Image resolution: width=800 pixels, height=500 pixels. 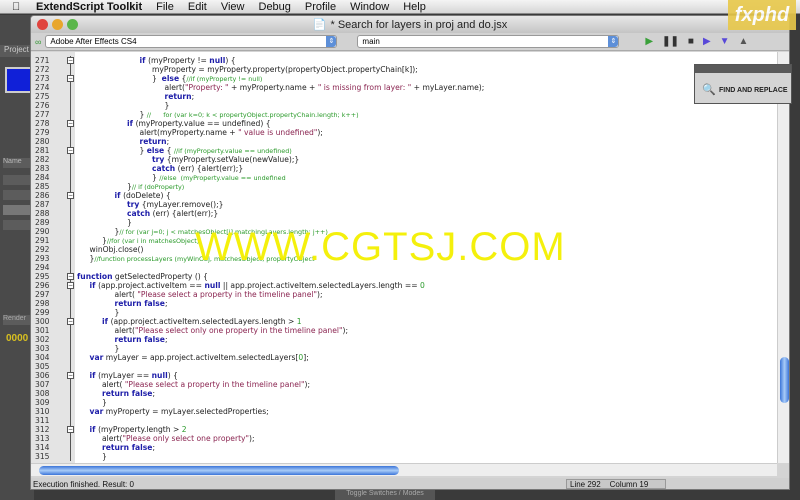 What do you see at coordinates (404, 159) in the screenshot?
I see `code-line: 282 try {myProperty.setValue(newValue);}` at bounding box center [404, 159].